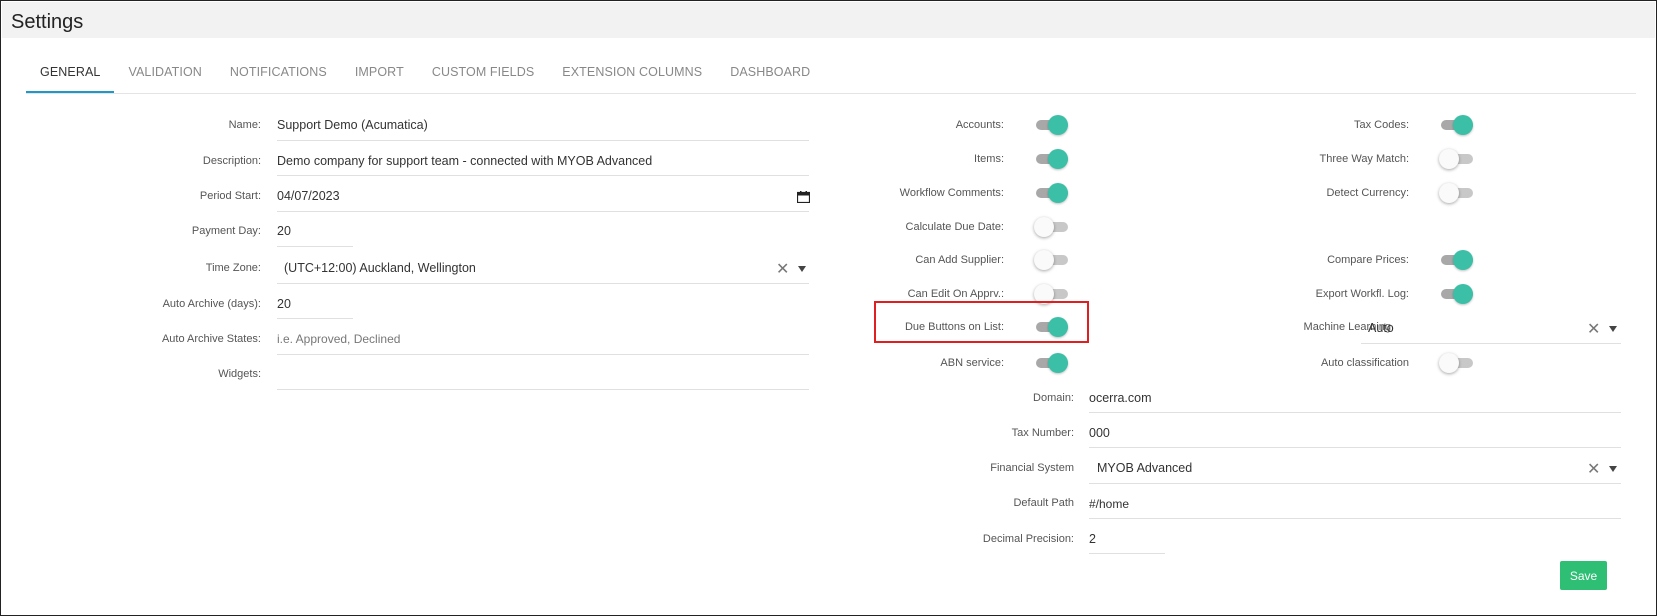  Describe the element at coordinates (955, 294) in the screenshot. I see `can-edit-on-apprv-label: Can Edit On Apprv.:` at that location.